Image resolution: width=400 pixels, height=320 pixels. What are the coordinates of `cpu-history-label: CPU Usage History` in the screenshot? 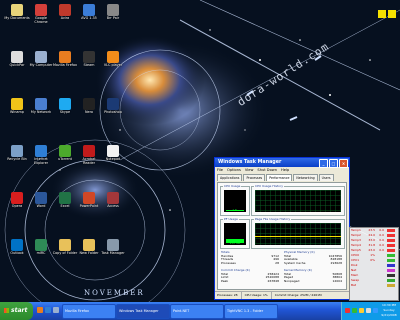 It's located at (269, 186).